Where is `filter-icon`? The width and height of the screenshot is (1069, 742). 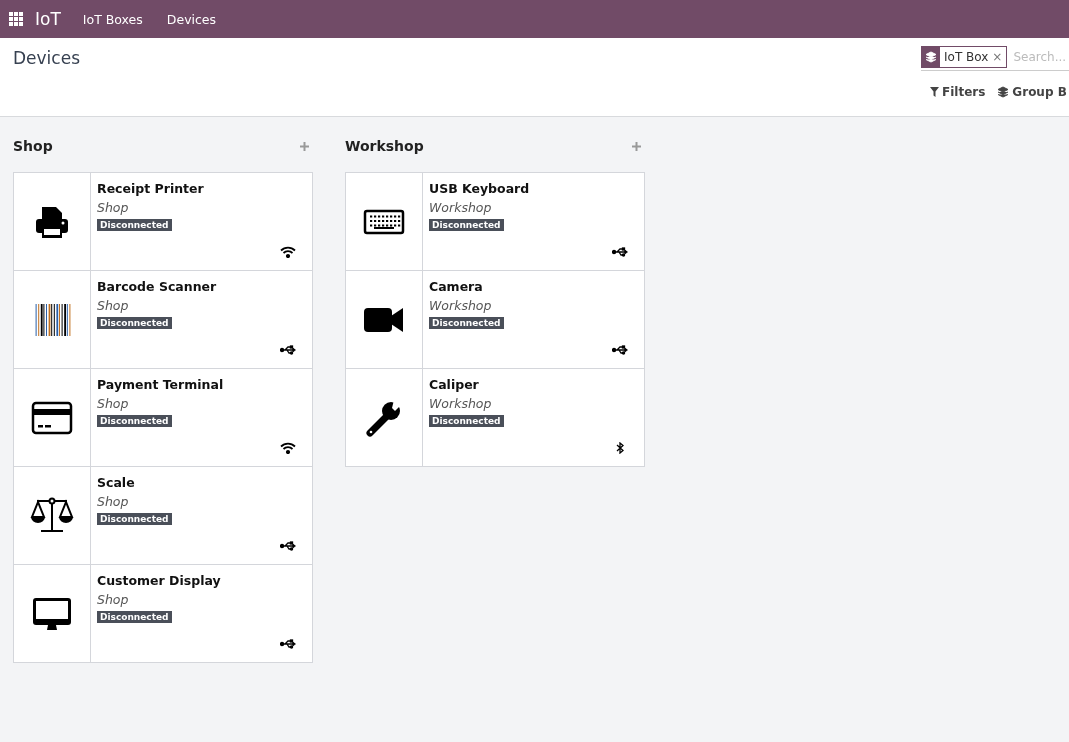 filter-icon is located at coordinates (934, 92).